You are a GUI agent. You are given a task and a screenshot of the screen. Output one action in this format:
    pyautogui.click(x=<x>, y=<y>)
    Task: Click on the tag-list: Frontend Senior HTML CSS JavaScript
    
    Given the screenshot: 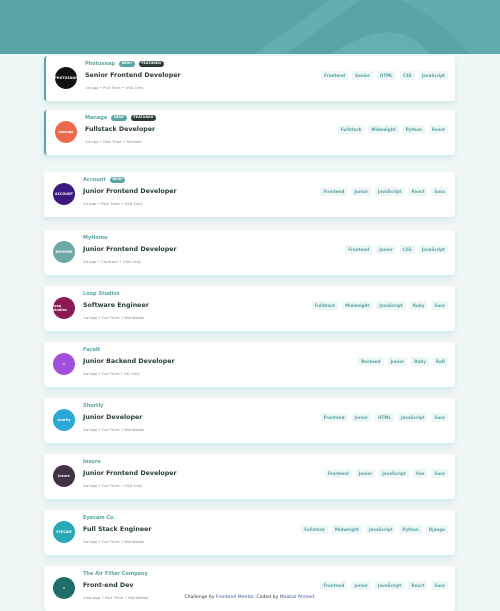 What is the action you would take?
    pyautogui.click(x=384, y=76)
    